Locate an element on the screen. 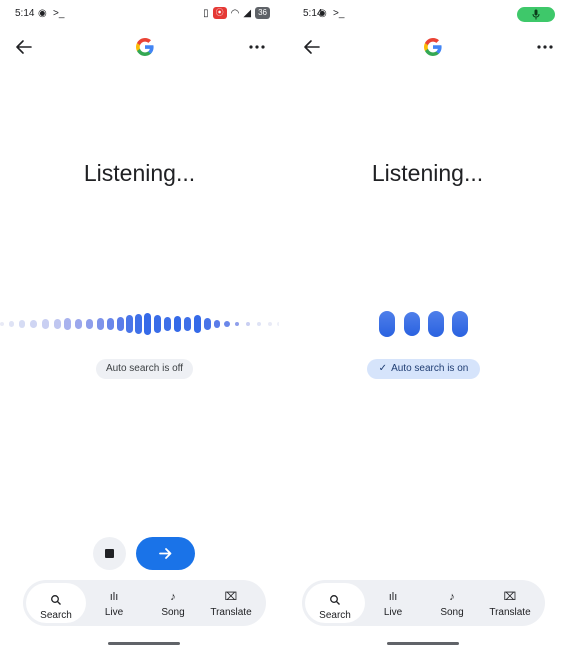 Image resolution: width=567 pixels, height=650 pixels. signal-icon: ◢ is located at coordinates (247, 13).